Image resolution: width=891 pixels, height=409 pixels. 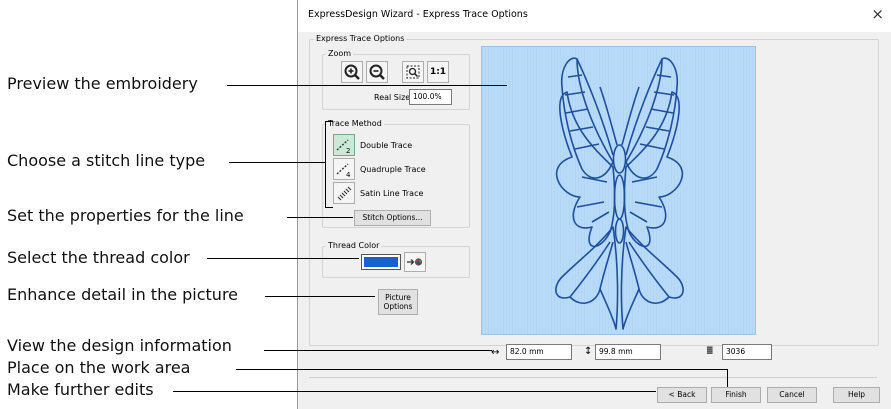 I want to click on trace-method-label: Trace Method, so click(x=355, y=123).